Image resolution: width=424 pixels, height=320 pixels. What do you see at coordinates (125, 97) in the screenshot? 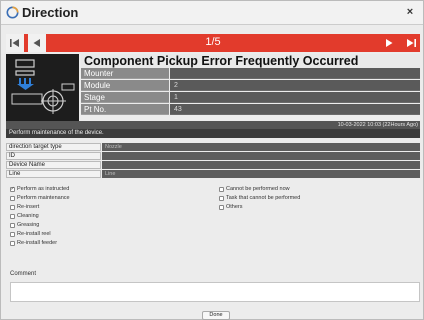
I see `info-label: Stage` at bounding box center [125, 97].